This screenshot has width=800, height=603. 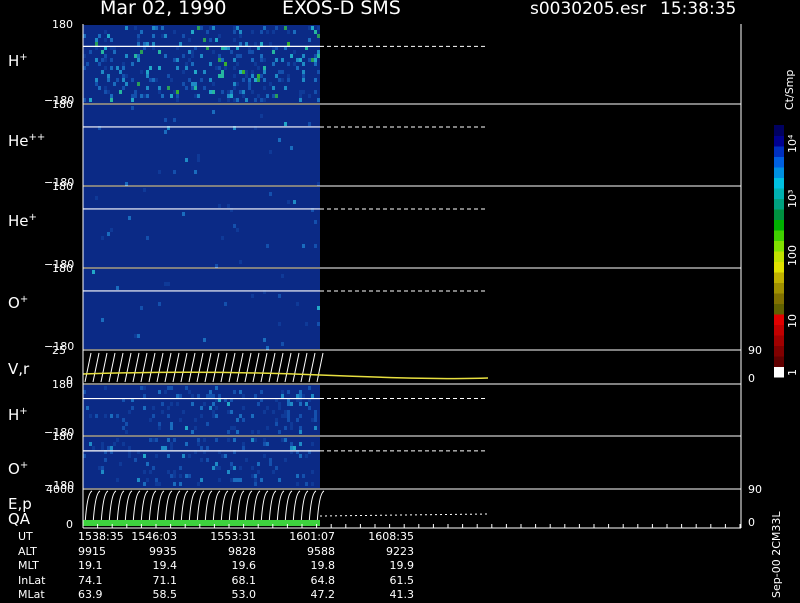 I want to click on footer-cell: 19.9, so click(x=402, y=565).